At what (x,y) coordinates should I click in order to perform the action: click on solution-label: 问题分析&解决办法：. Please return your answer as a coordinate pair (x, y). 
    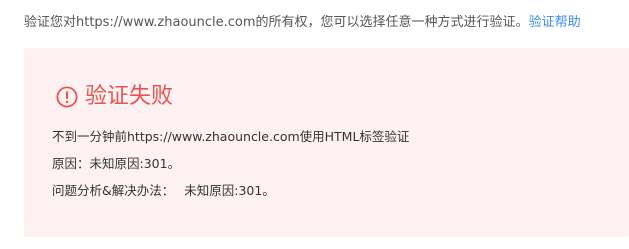
    Looking at the image, I should click on (113, 190).